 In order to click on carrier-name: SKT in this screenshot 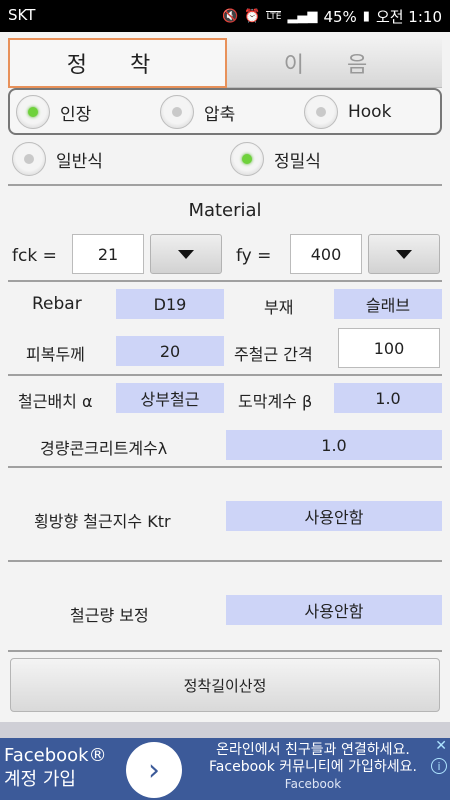, I will do `click(22, 15)`.